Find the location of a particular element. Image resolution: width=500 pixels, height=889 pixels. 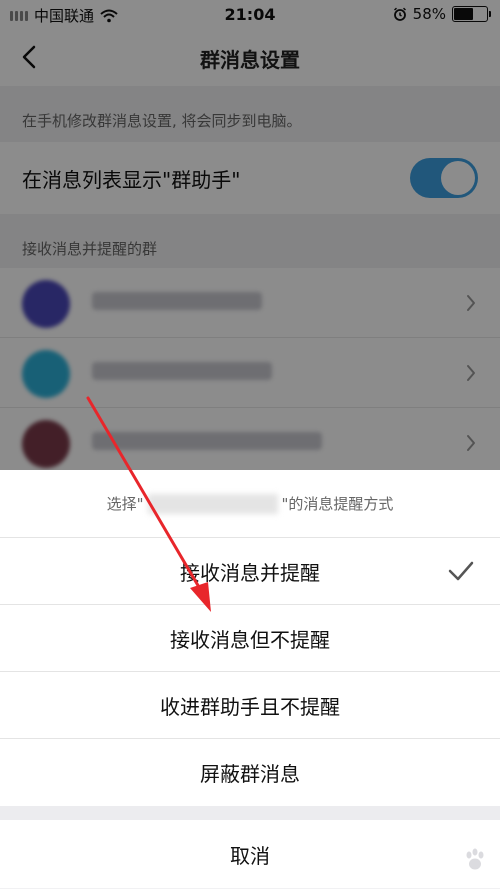

sheet-header-prefix: 选择" is located at coordinates (125, 504).